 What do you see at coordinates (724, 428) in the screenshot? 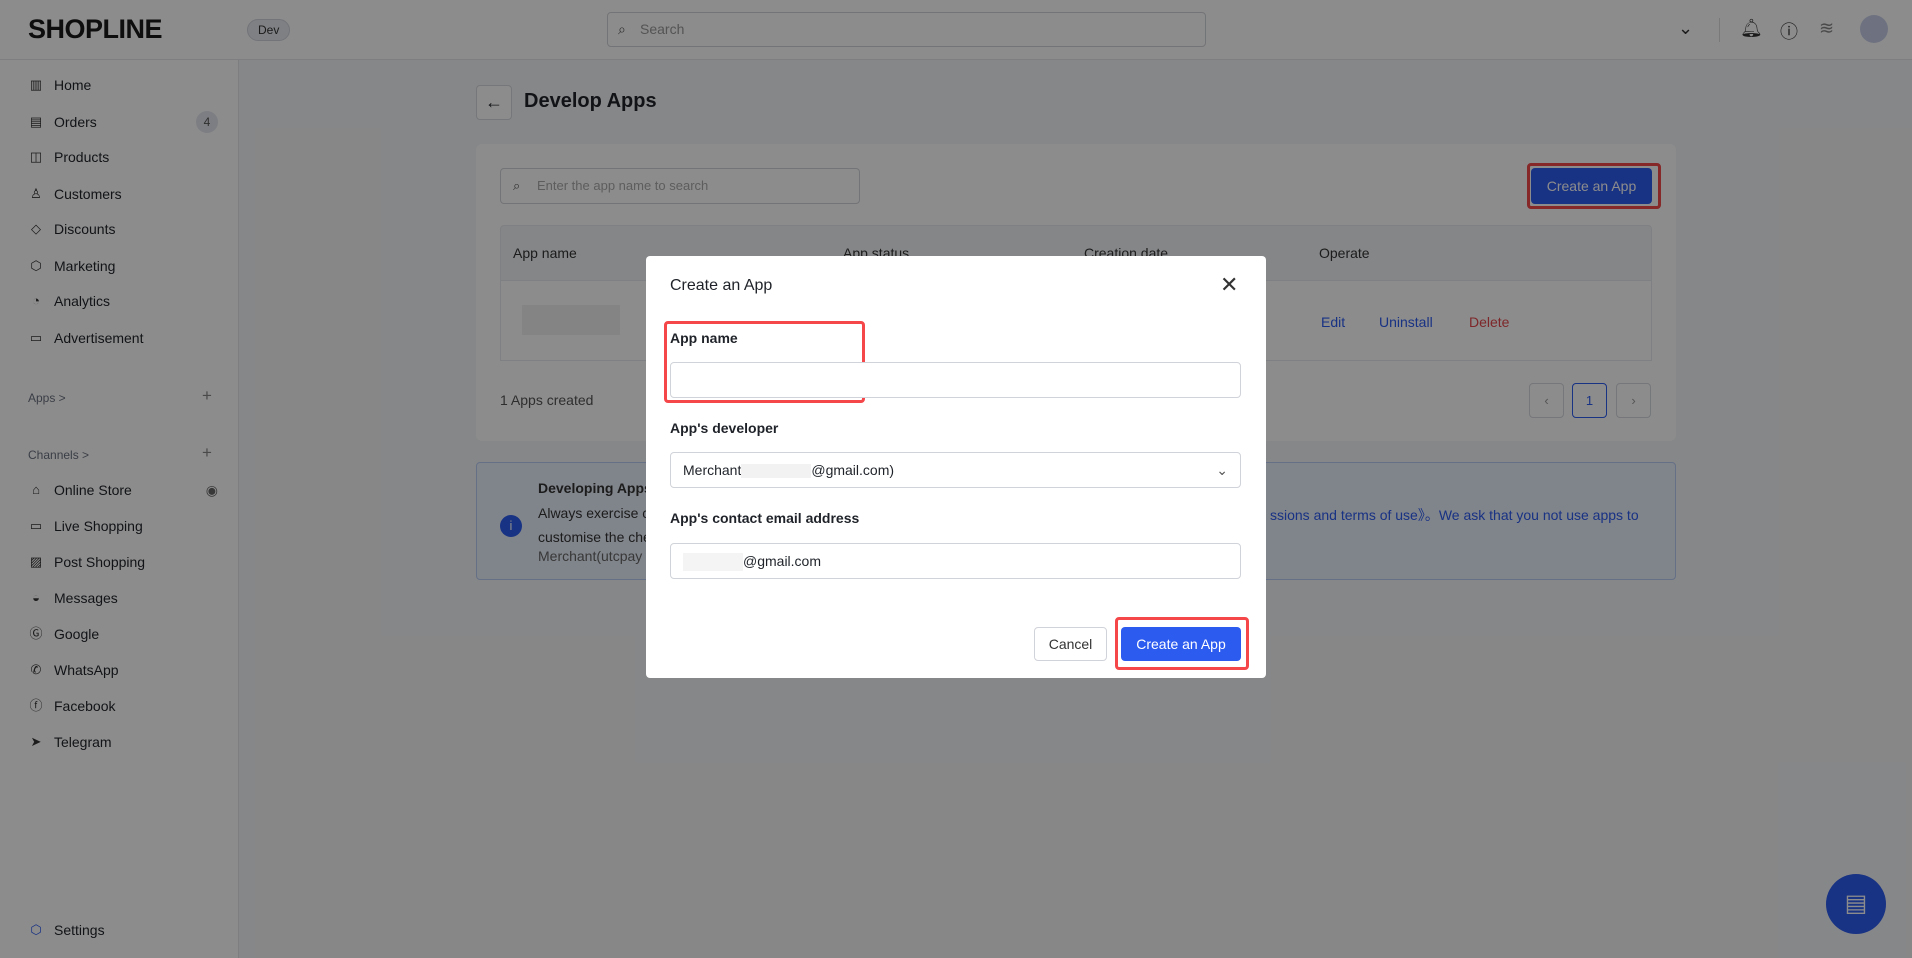
I see `developer-label: App's developer` at bounding box center [724, 428].